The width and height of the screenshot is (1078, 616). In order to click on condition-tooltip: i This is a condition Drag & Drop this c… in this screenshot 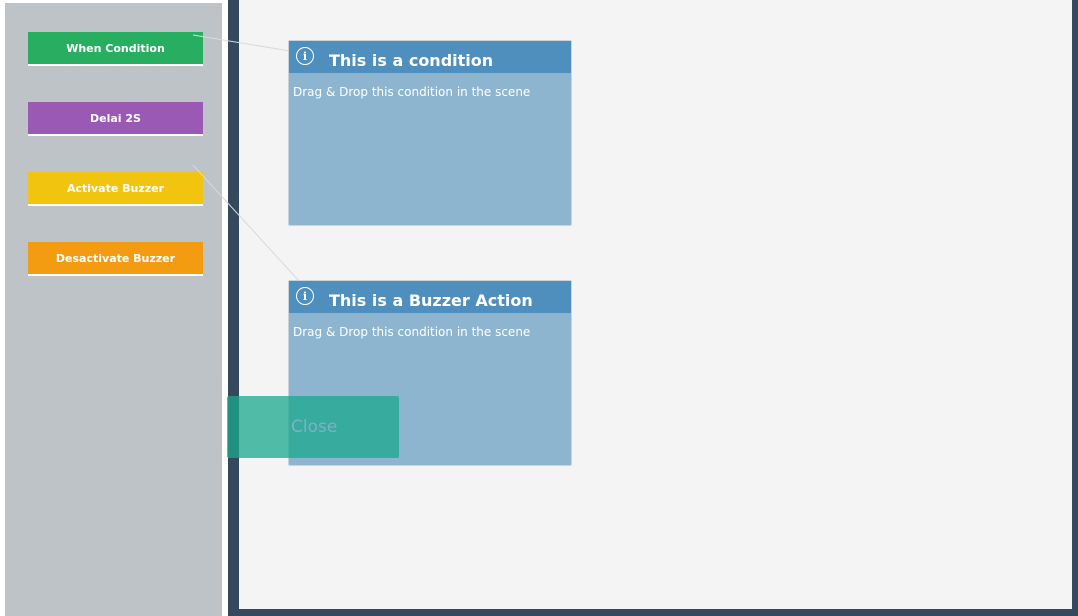, I will do `click(430, 133)`.